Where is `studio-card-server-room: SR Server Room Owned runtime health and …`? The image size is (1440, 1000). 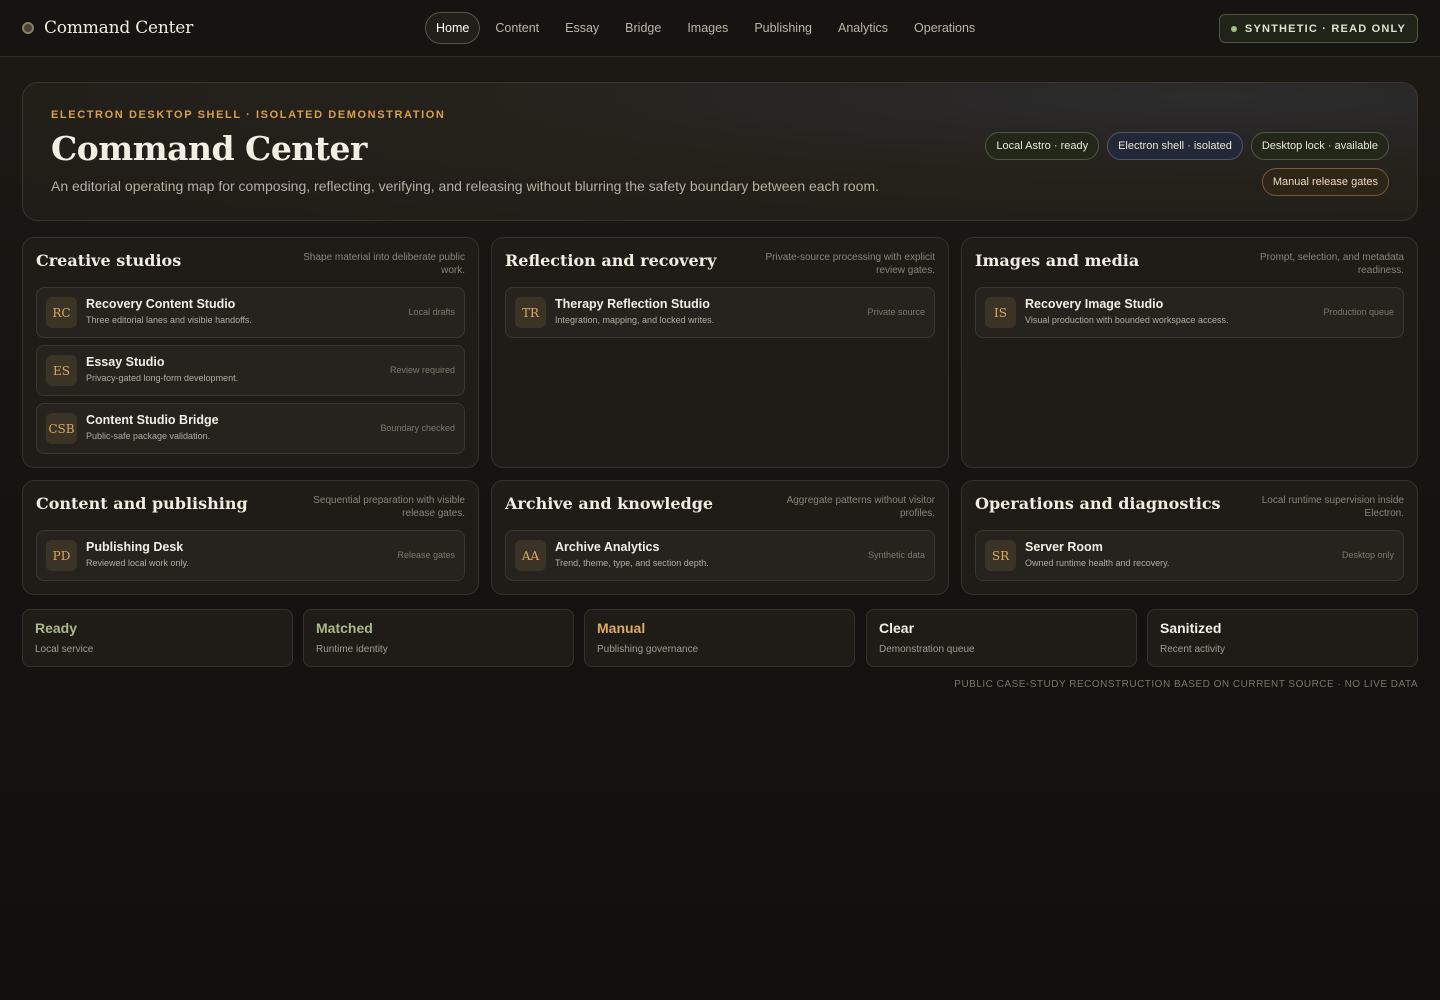 studio-card-server-room: SR Server Room Owned runtime health and … is located at coordinates (1189, 555).